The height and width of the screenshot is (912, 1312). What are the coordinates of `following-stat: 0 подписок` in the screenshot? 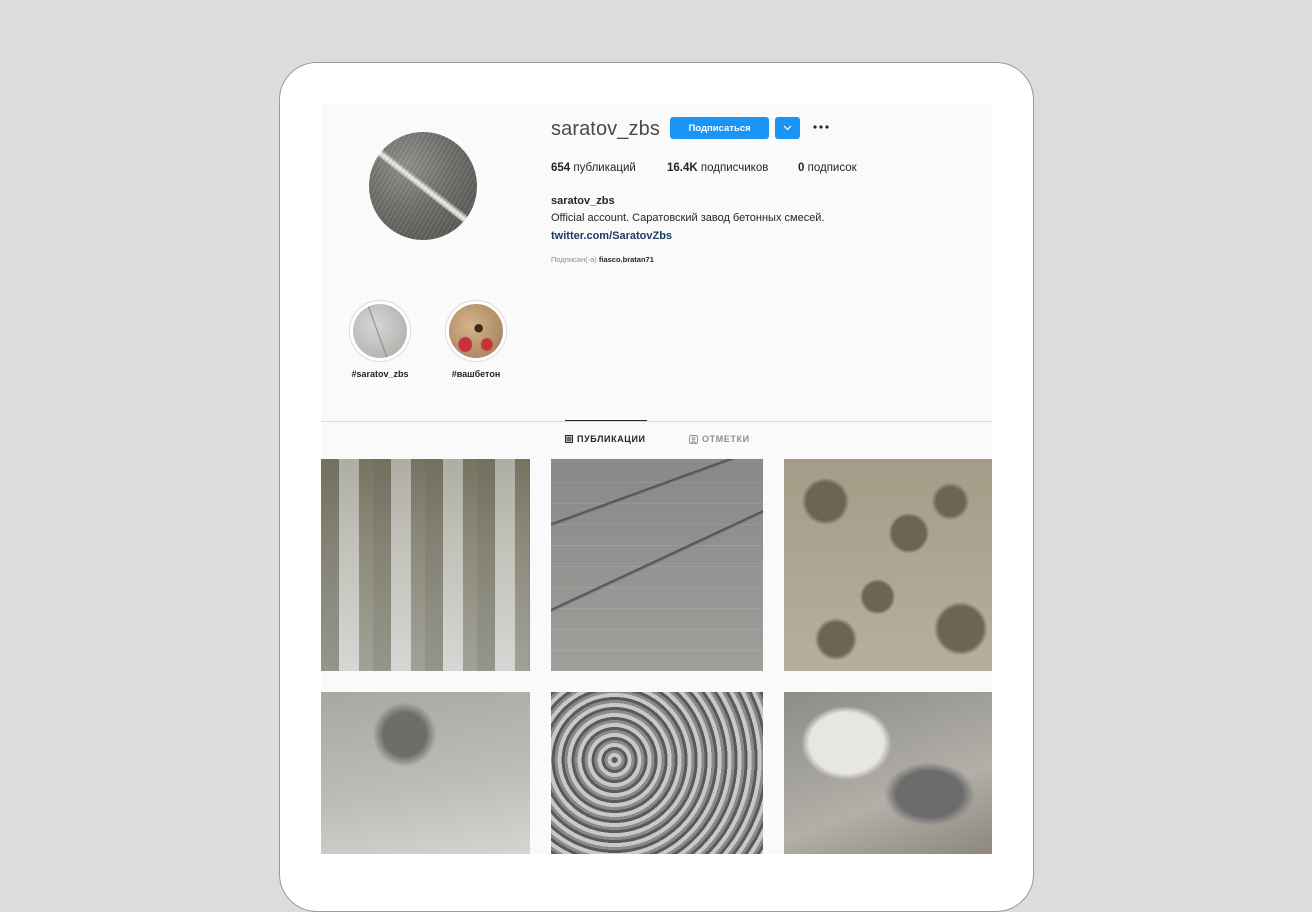 It's located at (827, 168).